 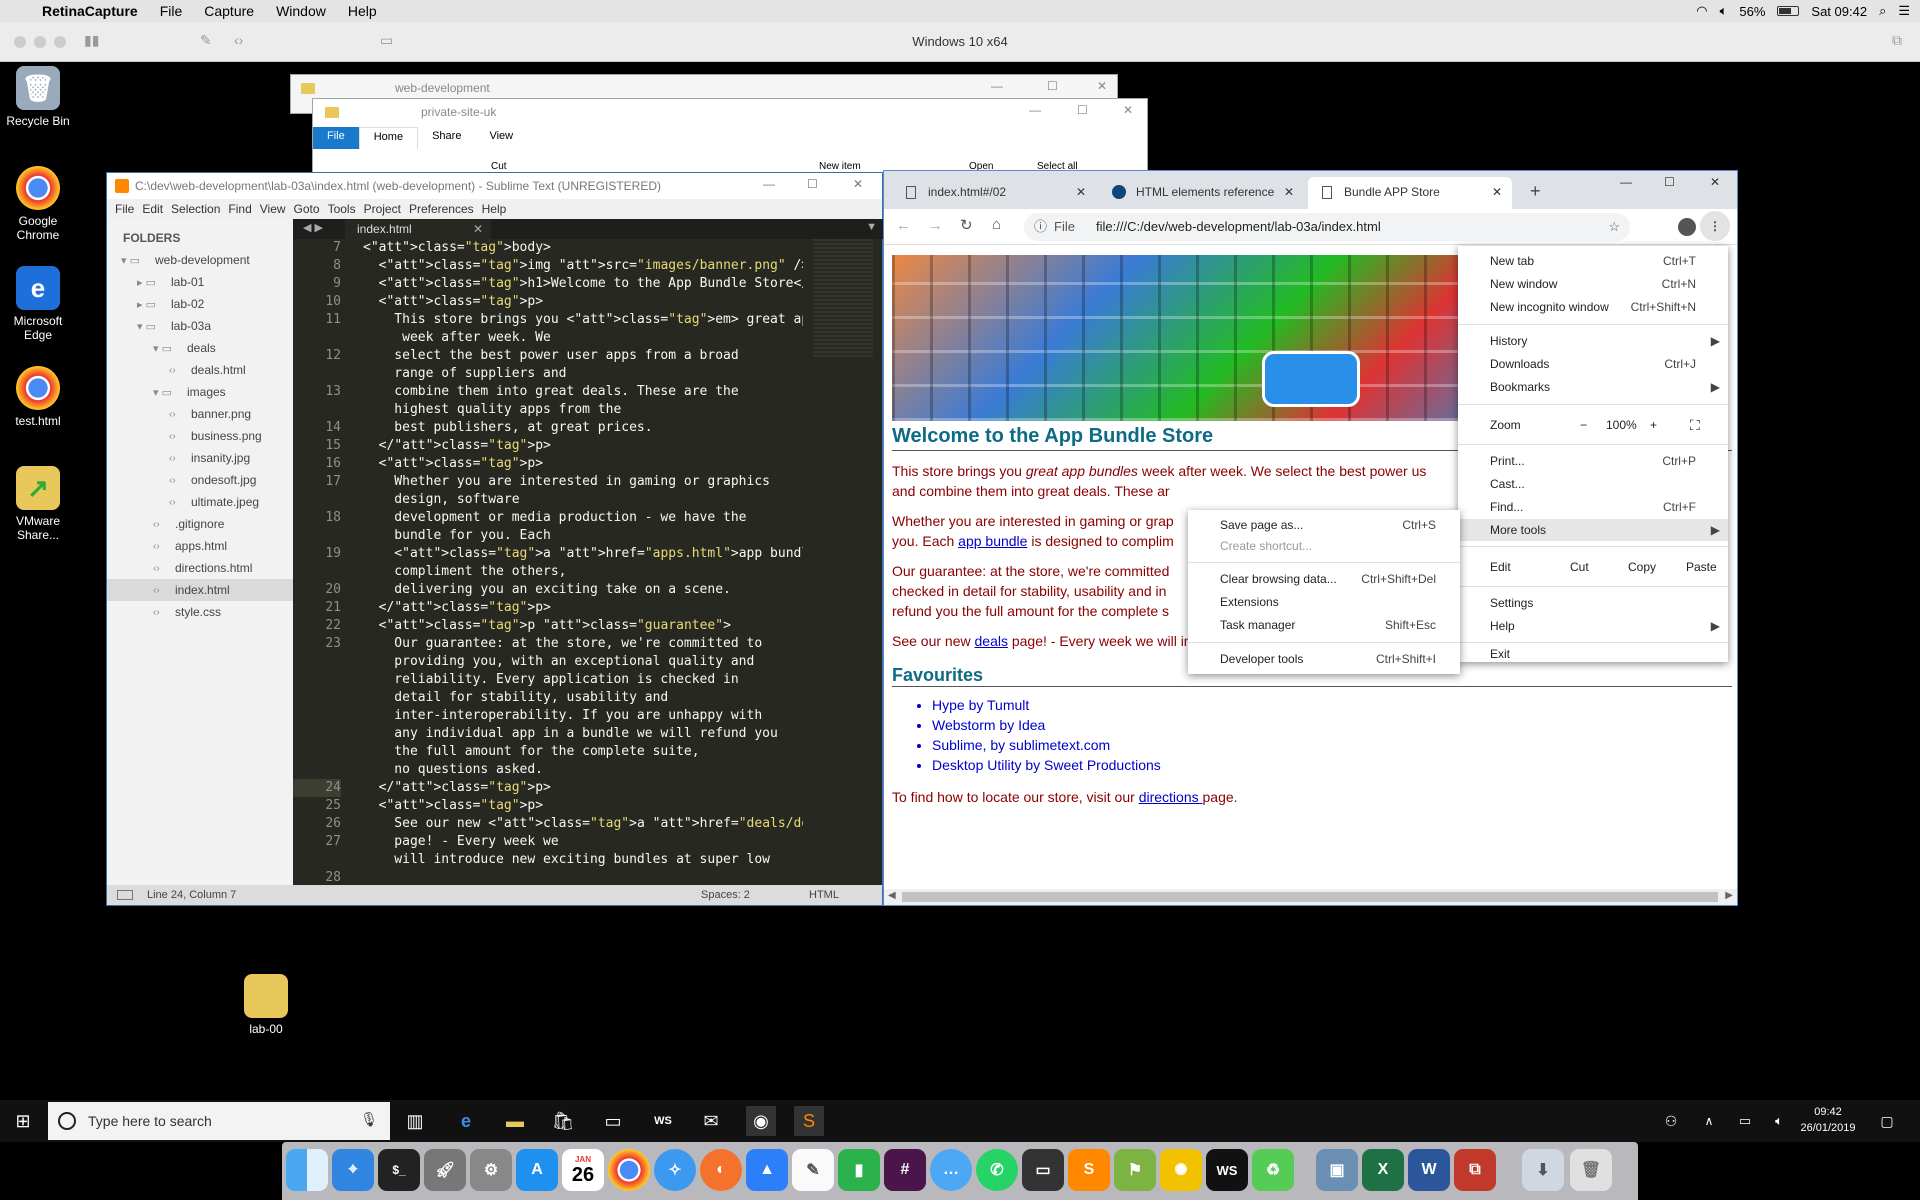 I want to click on sublime-menu-selection: Selection, so click(x=195, y=209).